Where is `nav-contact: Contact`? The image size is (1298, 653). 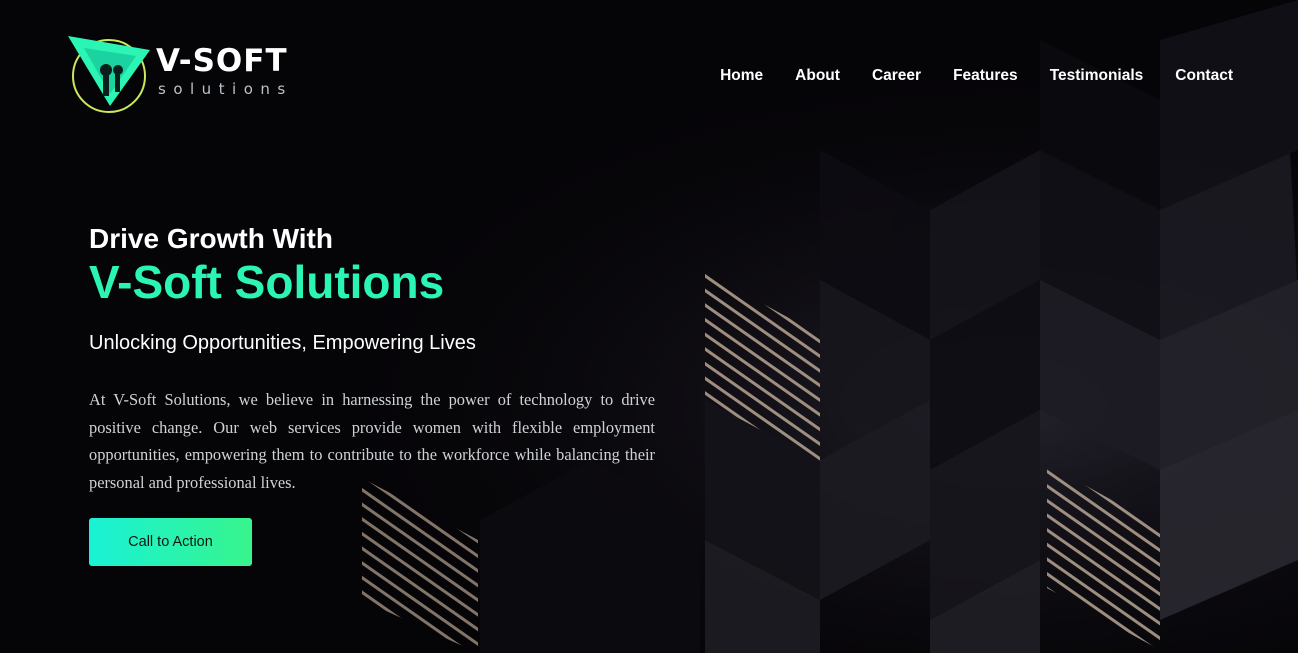 nav-contact: Contact is located at coordinates (1204, 76).